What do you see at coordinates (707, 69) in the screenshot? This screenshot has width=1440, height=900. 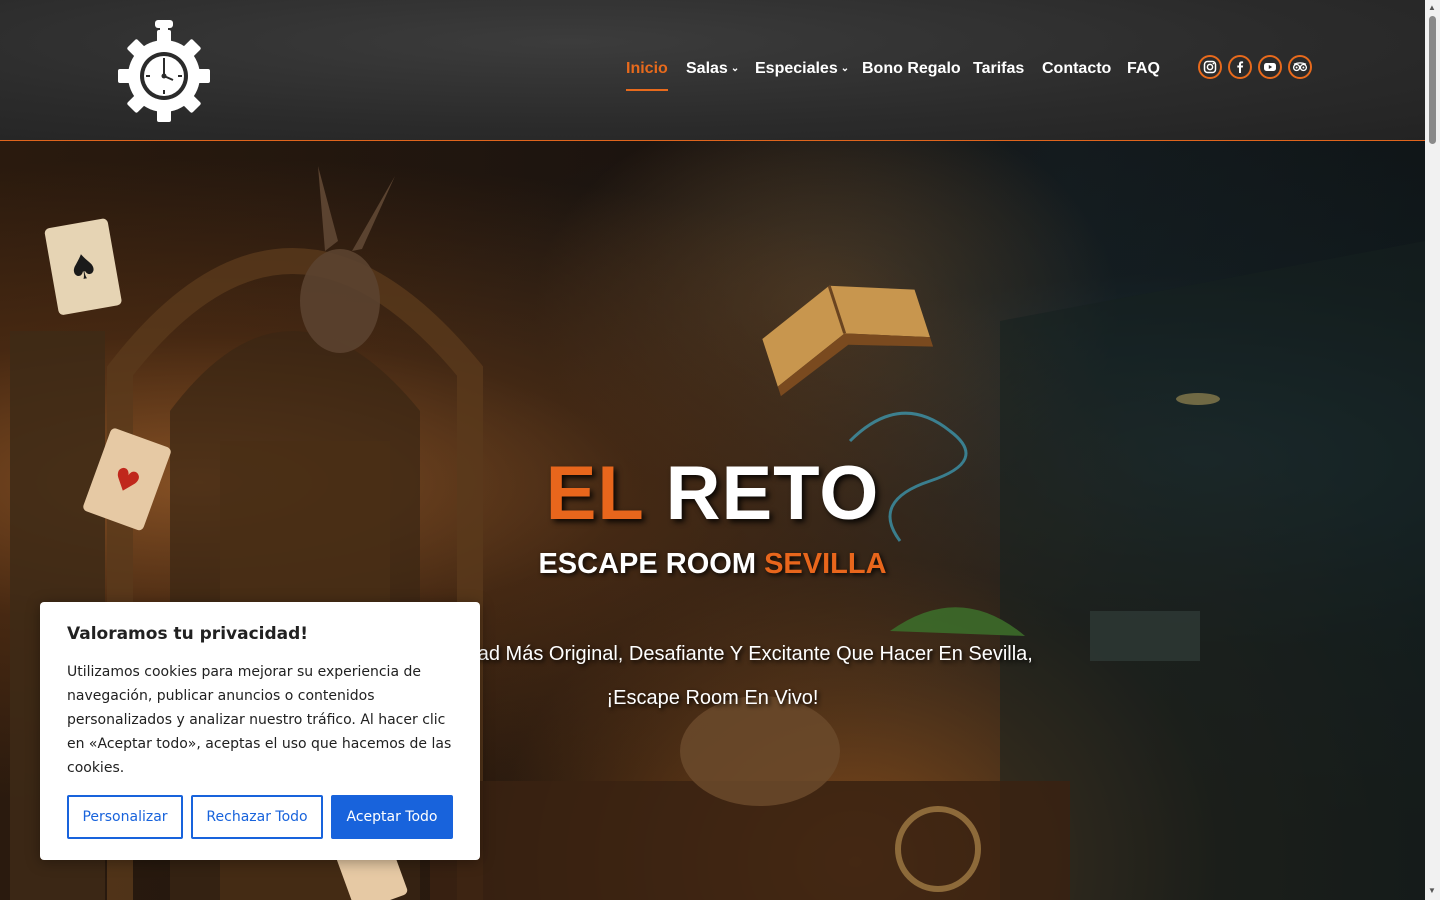 I see `nav-salas-label: Salas` at bounding box center [707, 69].